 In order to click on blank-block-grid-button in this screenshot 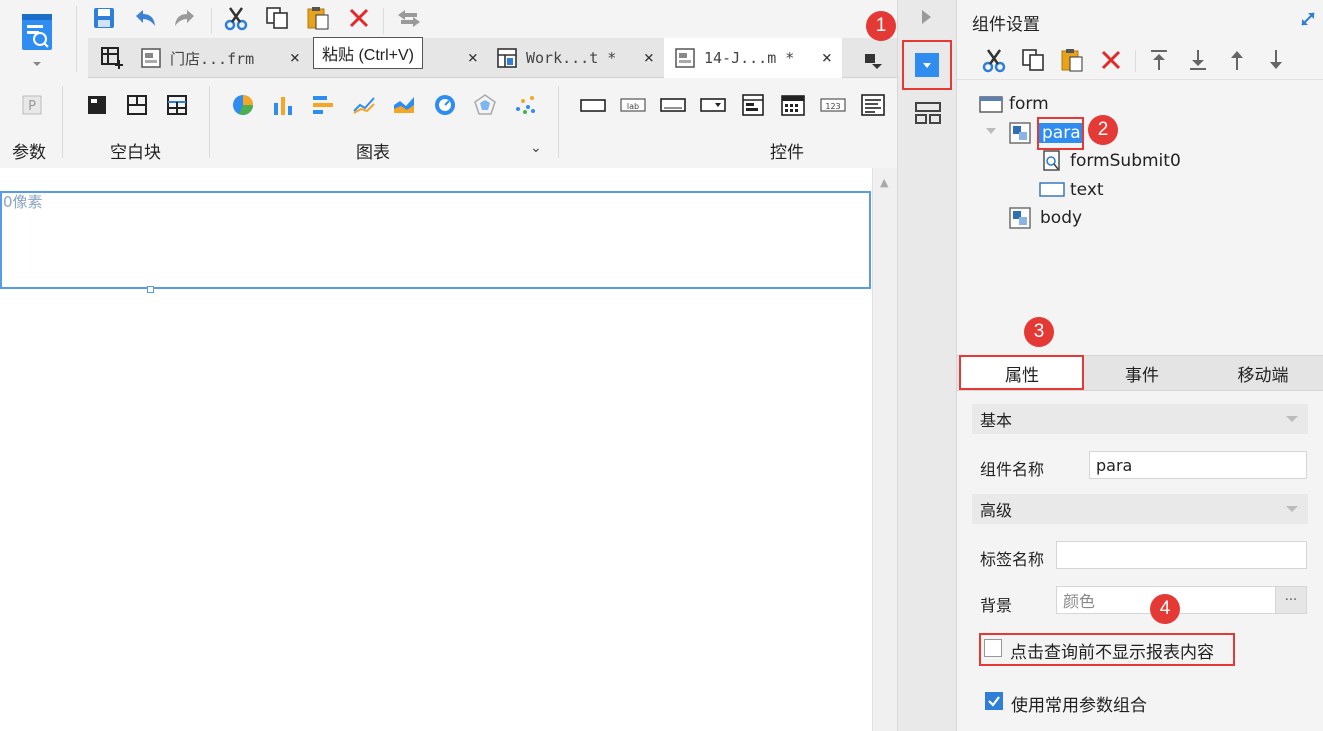, I will do `click(177, 105)`.